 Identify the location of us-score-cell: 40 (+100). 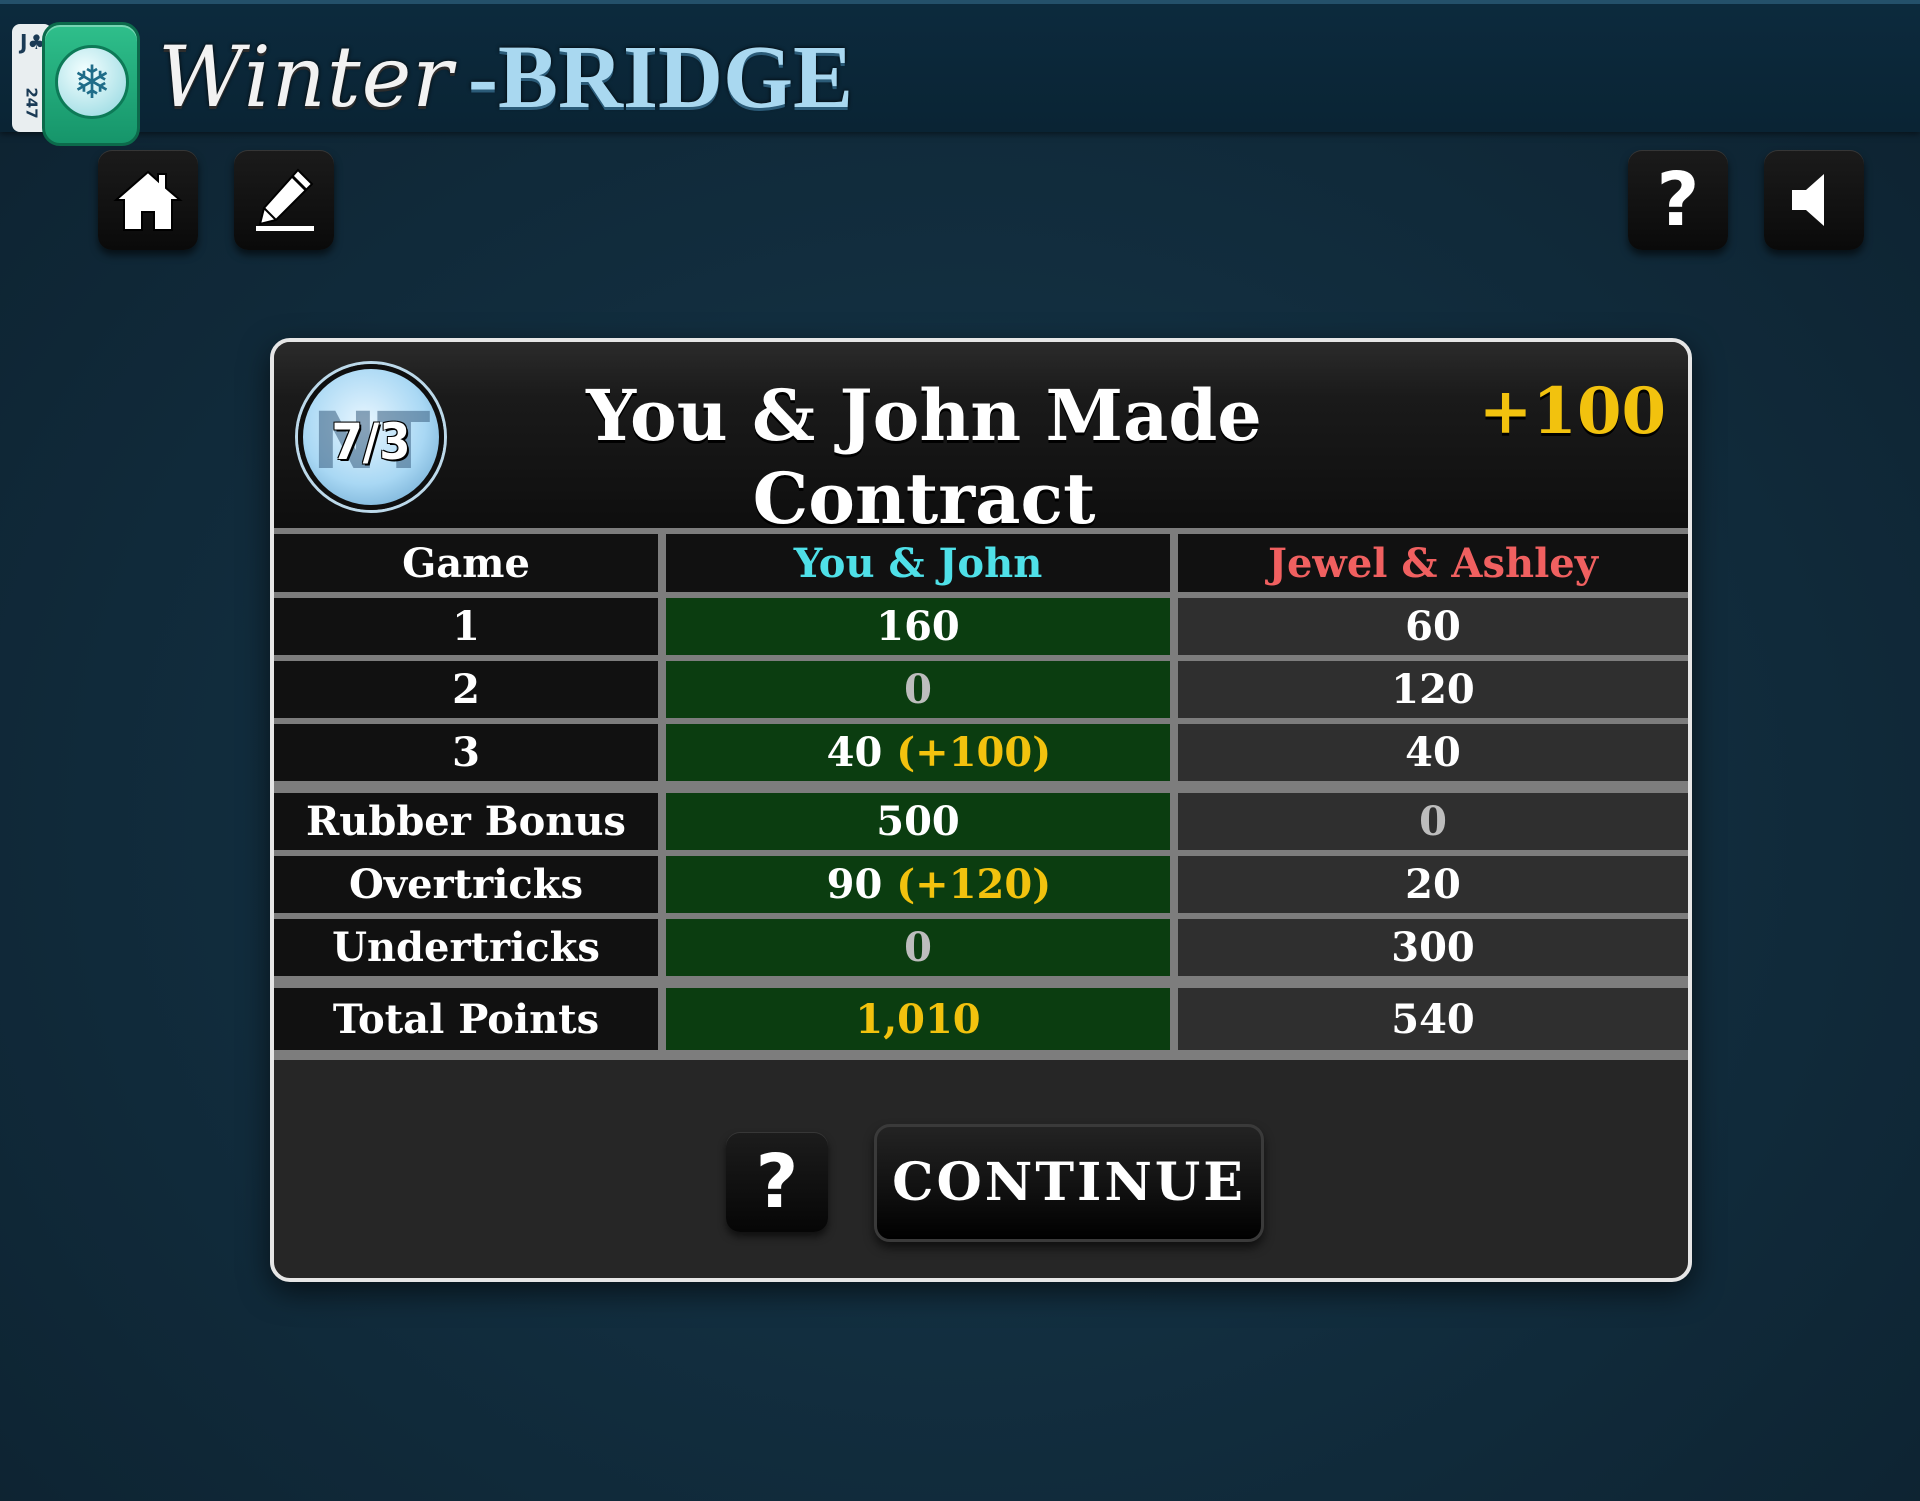
(922, 749).